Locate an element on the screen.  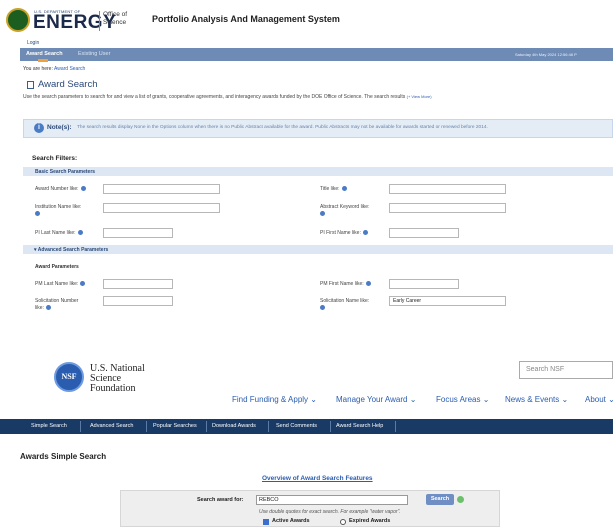
solicitation-number-input is located at coordinates (138, 301).